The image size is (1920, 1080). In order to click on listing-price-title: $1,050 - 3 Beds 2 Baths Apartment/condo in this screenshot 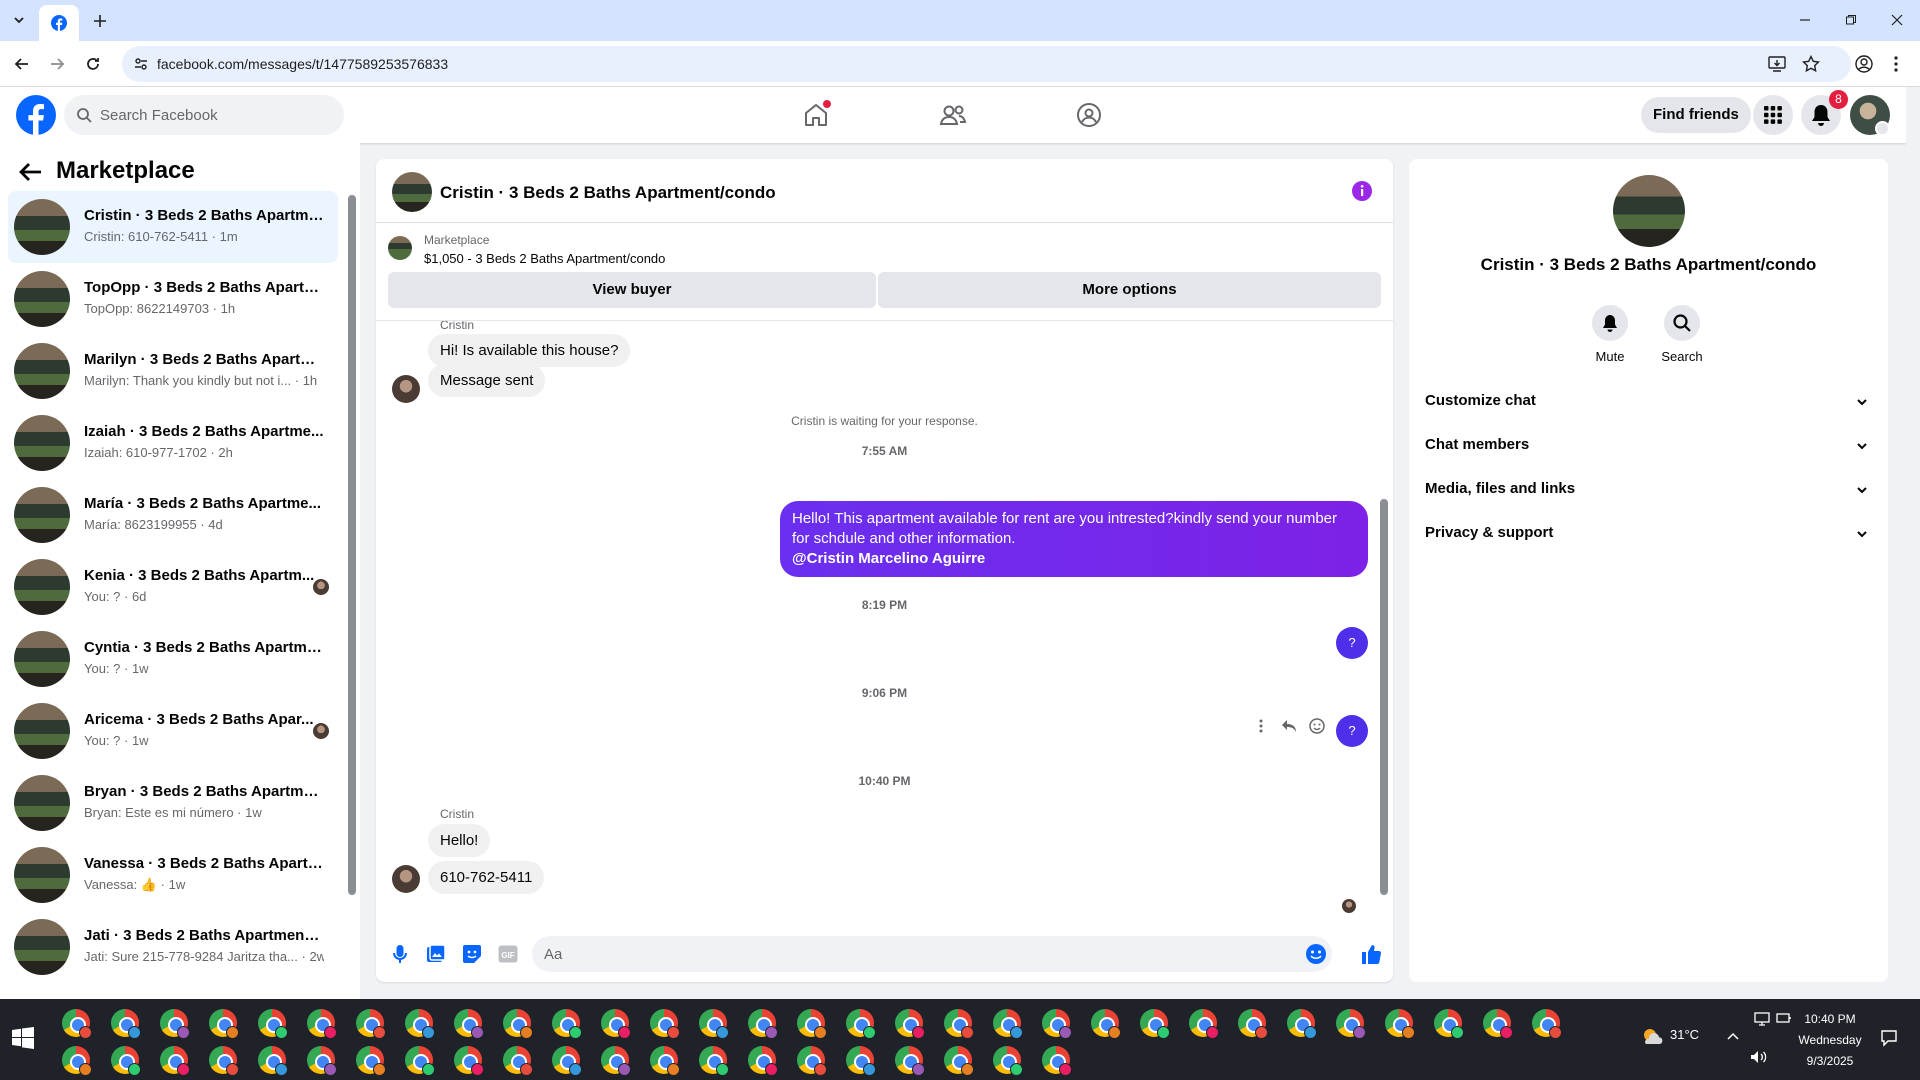, I will do `click(544, 258)`.